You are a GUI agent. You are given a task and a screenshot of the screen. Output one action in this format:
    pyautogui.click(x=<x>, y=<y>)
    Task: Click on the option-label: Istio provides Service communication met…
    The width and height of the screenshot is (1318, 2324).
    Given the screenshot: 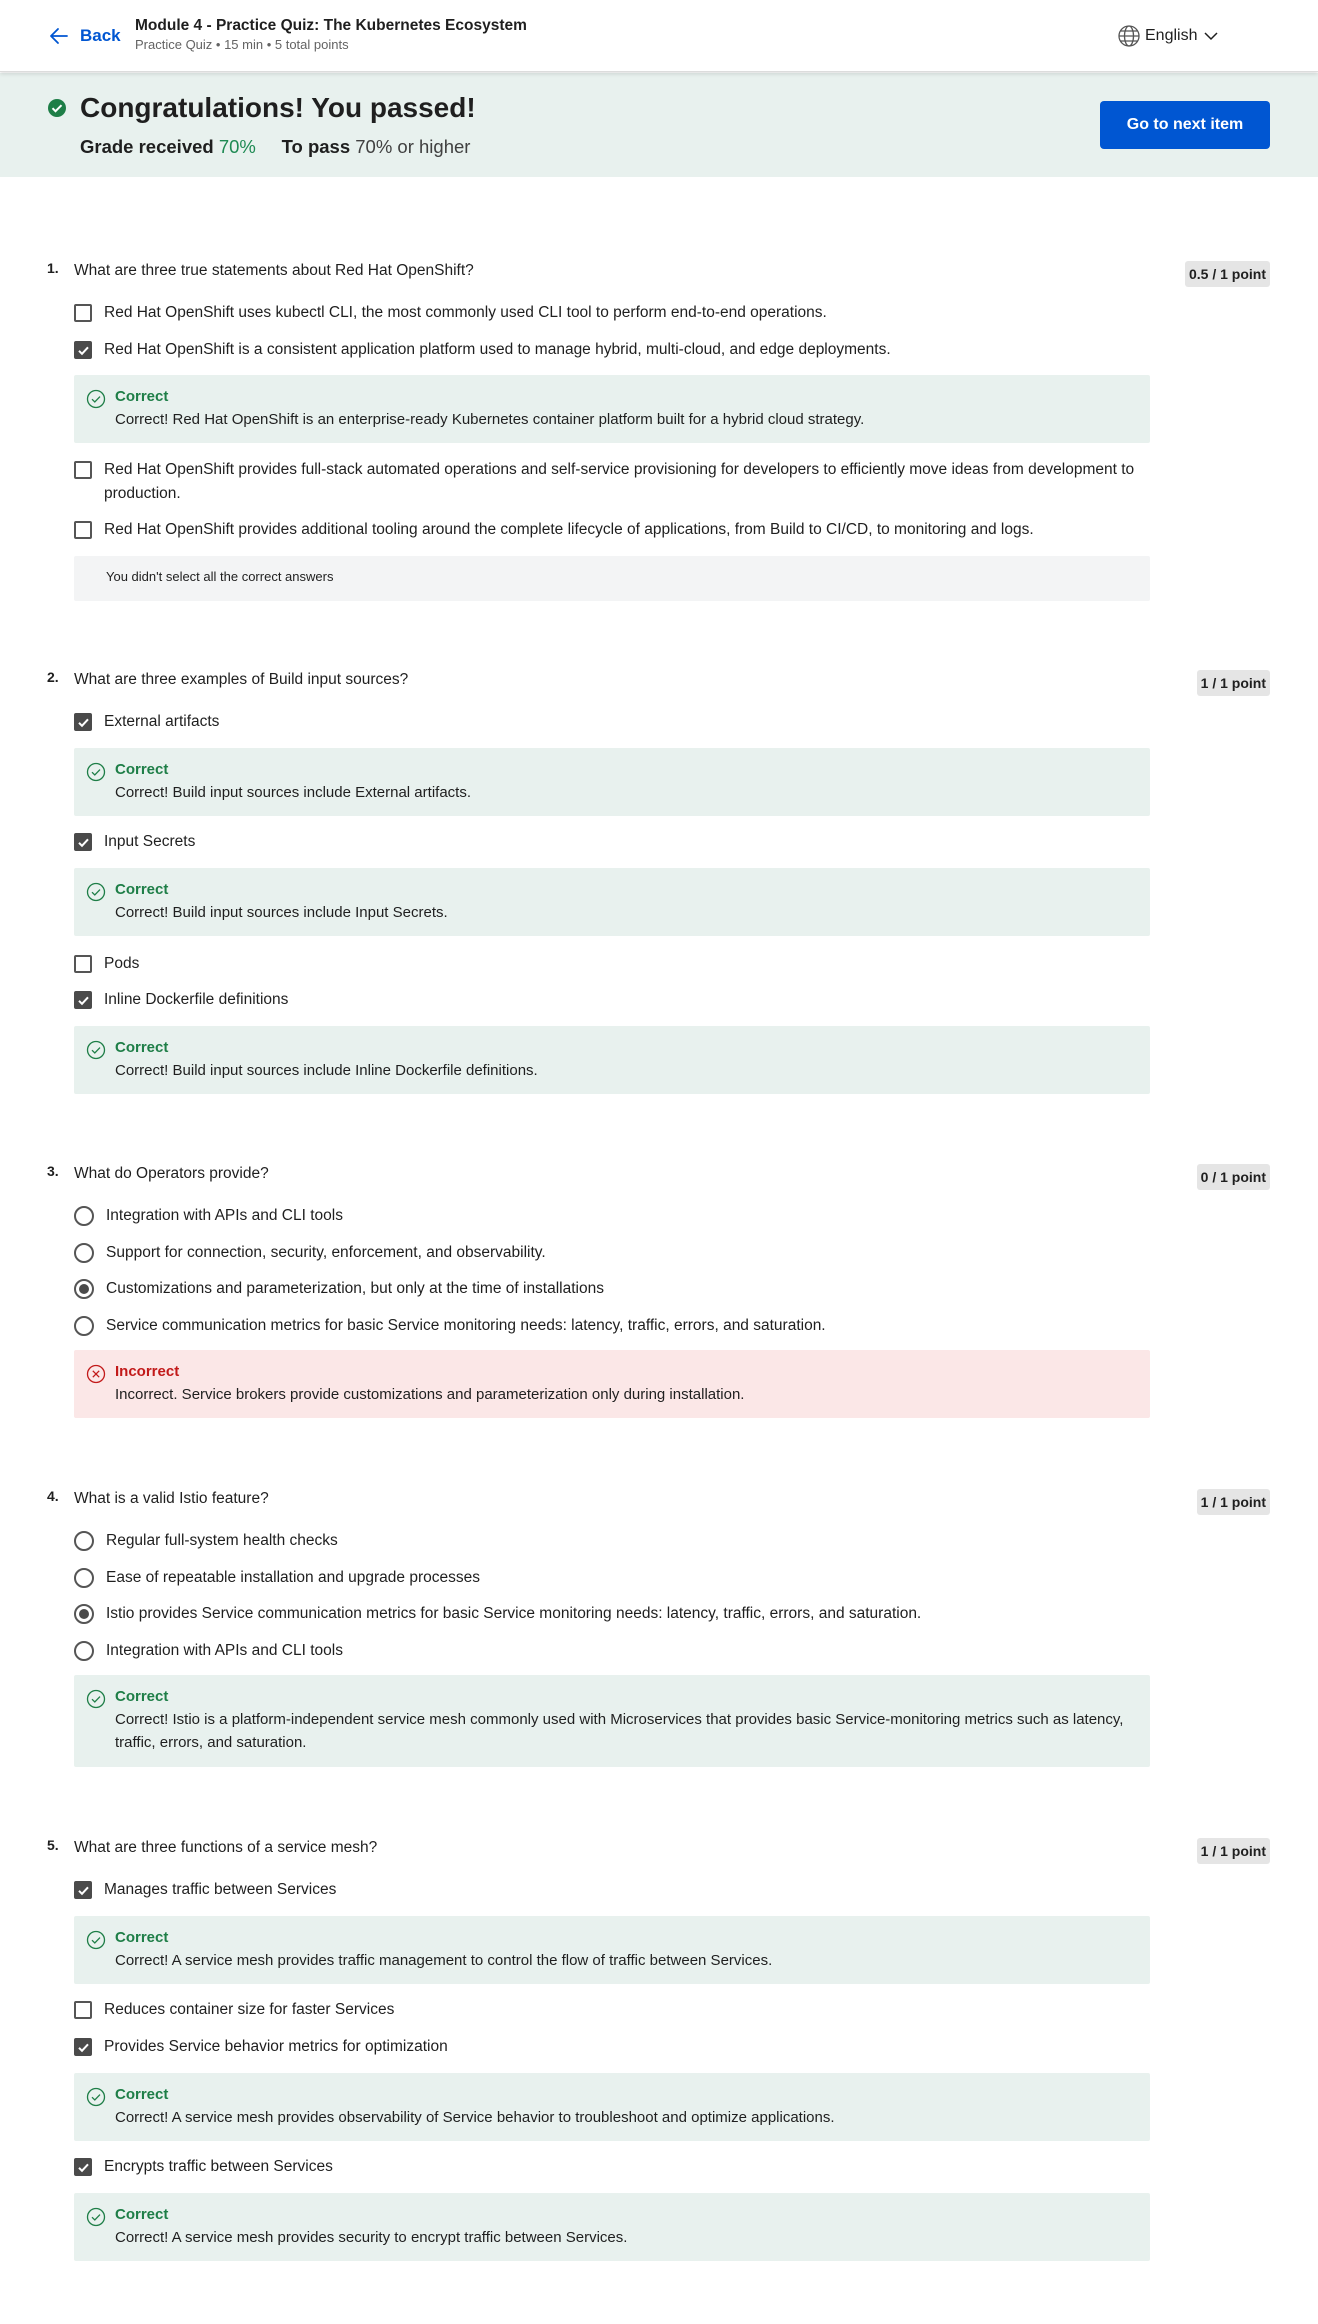 What is the action you would take?
    pyautogui.click(x=514, y=1613)
    